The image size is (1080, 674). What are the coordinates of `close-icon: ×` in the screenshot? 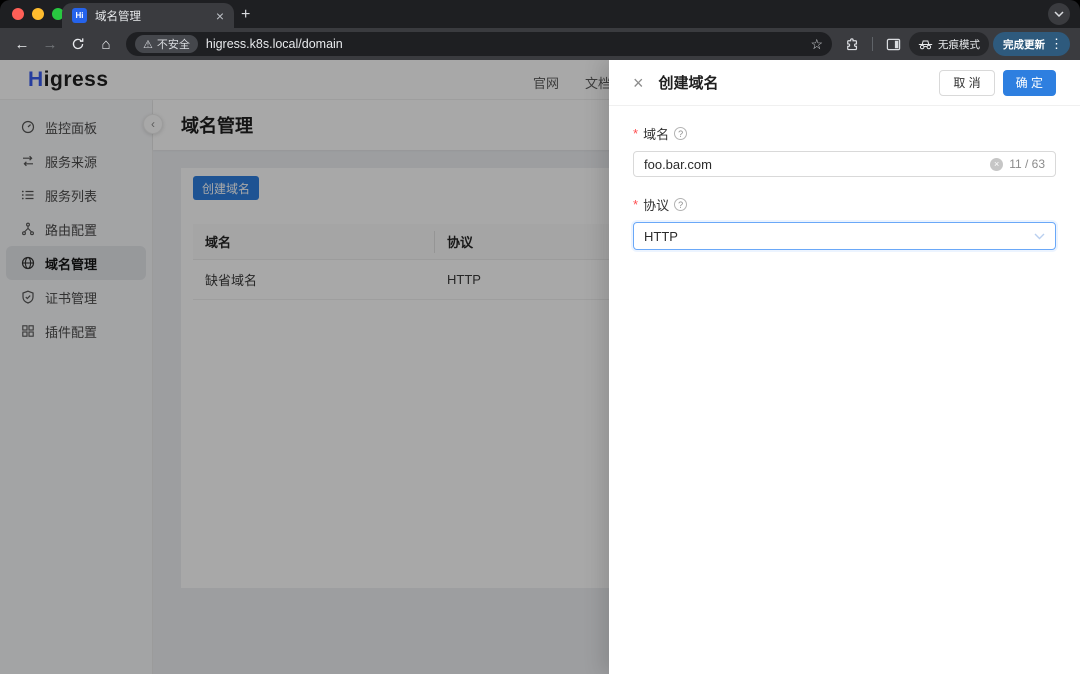 It's located at (638, 83).